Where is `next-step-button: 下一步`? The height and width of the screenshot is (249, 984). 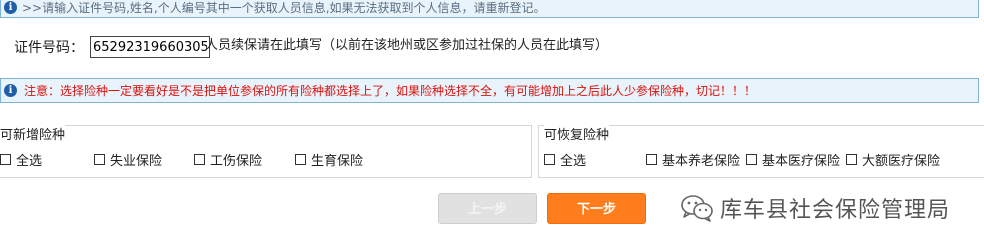
next-step-button: 下一步 is located at coordinates (596, 208).